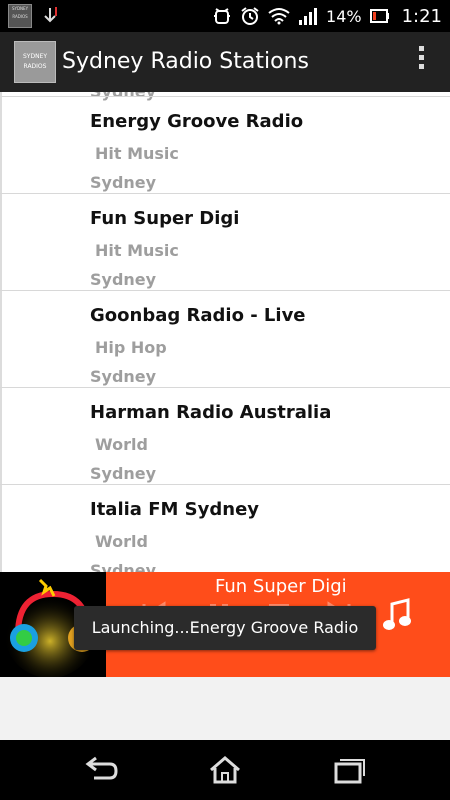 The width and height of the screenshot is (450, 800). What do you see at coordinates (222, 16) in the screenshot?
I see `bug-icon` at bounding box center [222, 16].